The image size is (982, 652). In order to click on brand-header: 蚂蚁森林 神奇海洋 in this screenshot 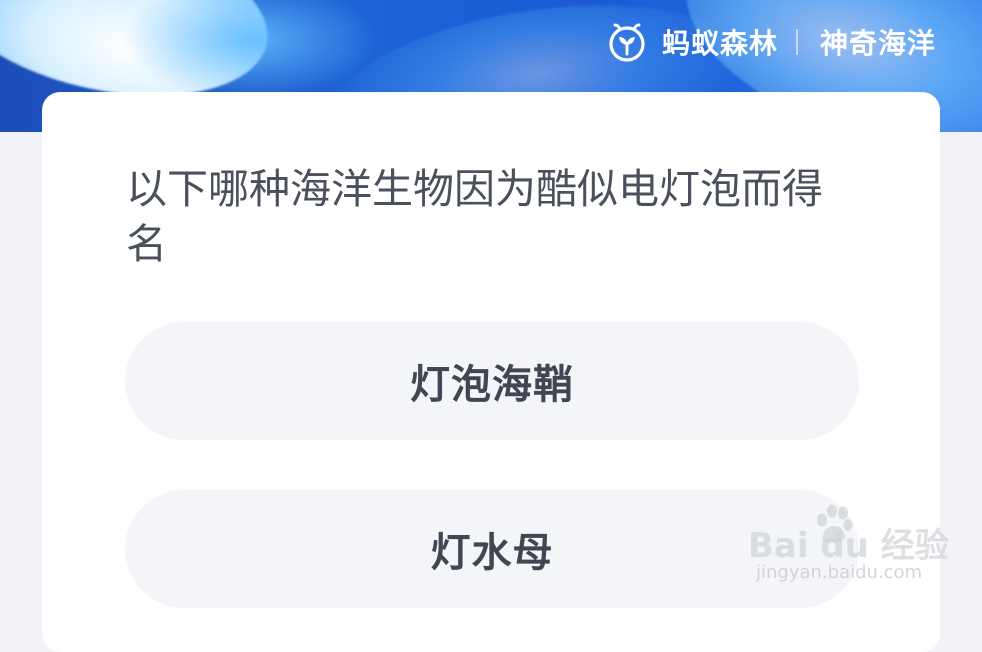, I will do `click(770, 42)`.